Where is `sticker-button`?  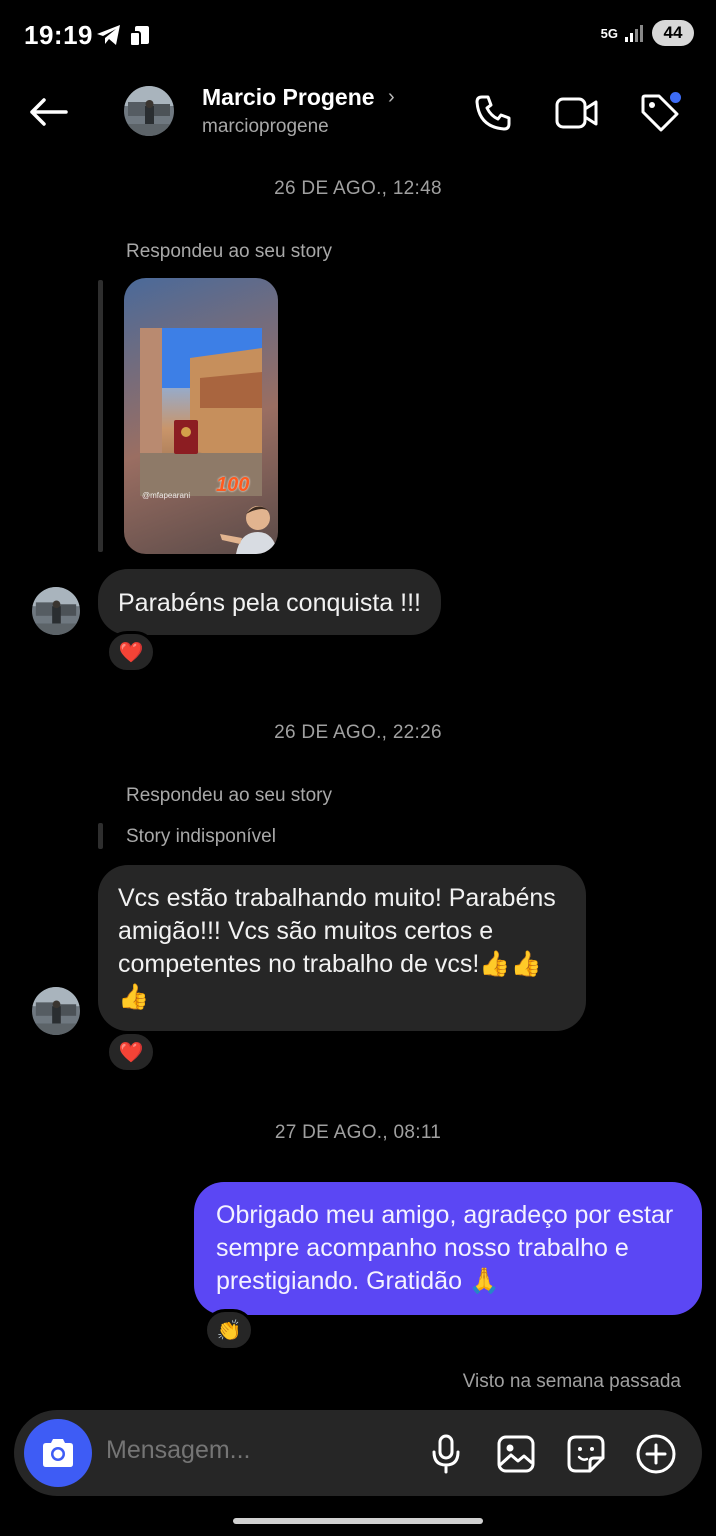
sticker-button is located at coordinates (586, 1454).